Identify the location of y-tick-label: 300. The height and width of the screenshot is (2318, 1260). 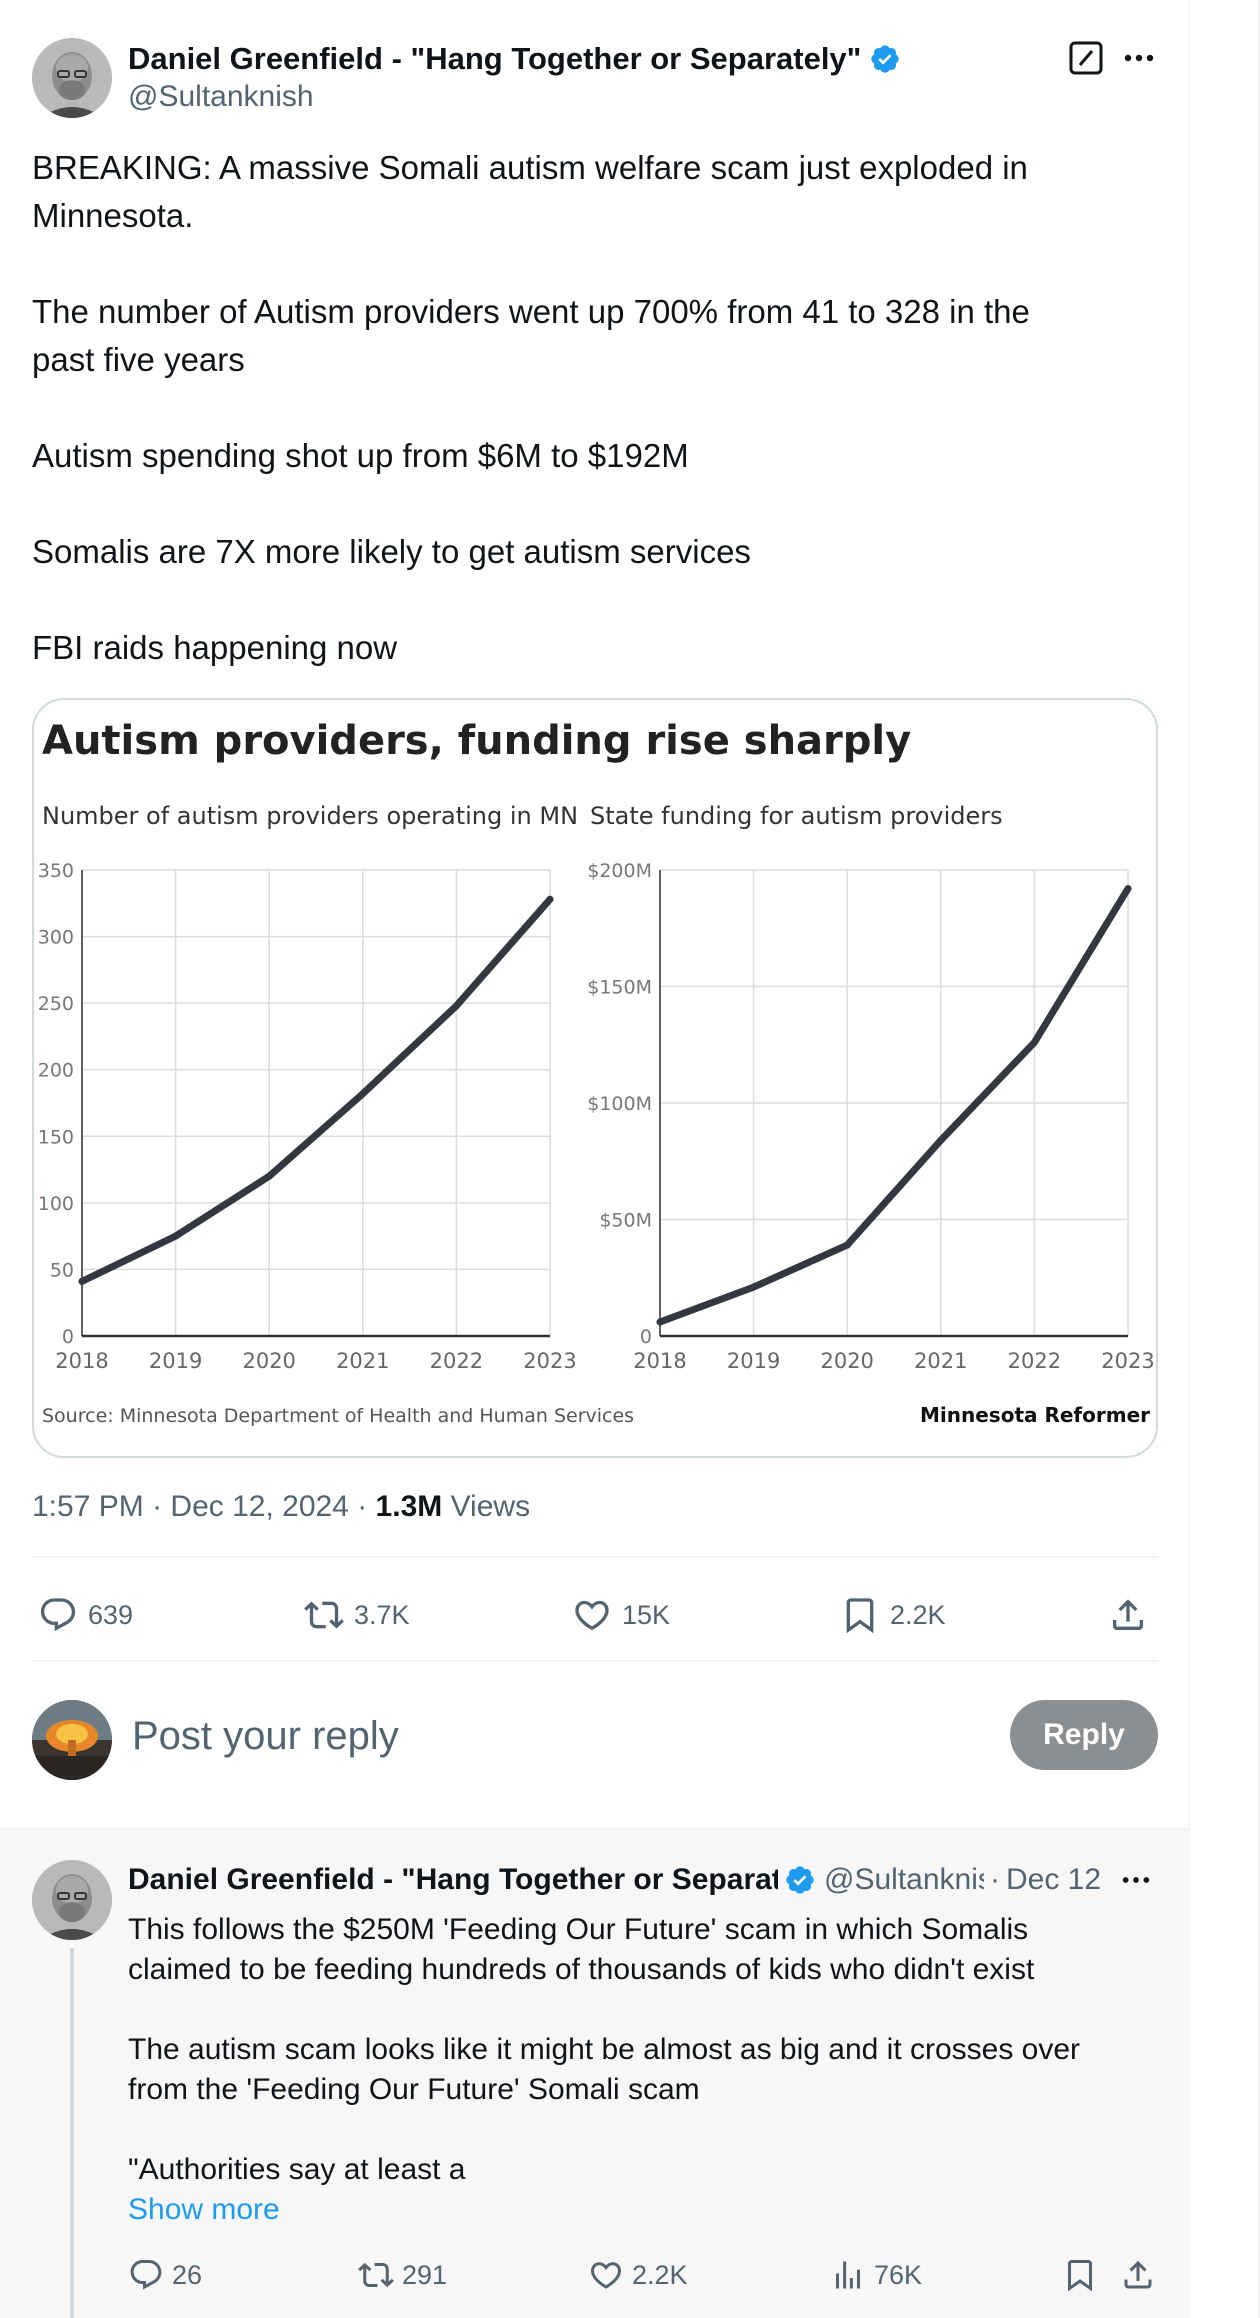
(56, 938).